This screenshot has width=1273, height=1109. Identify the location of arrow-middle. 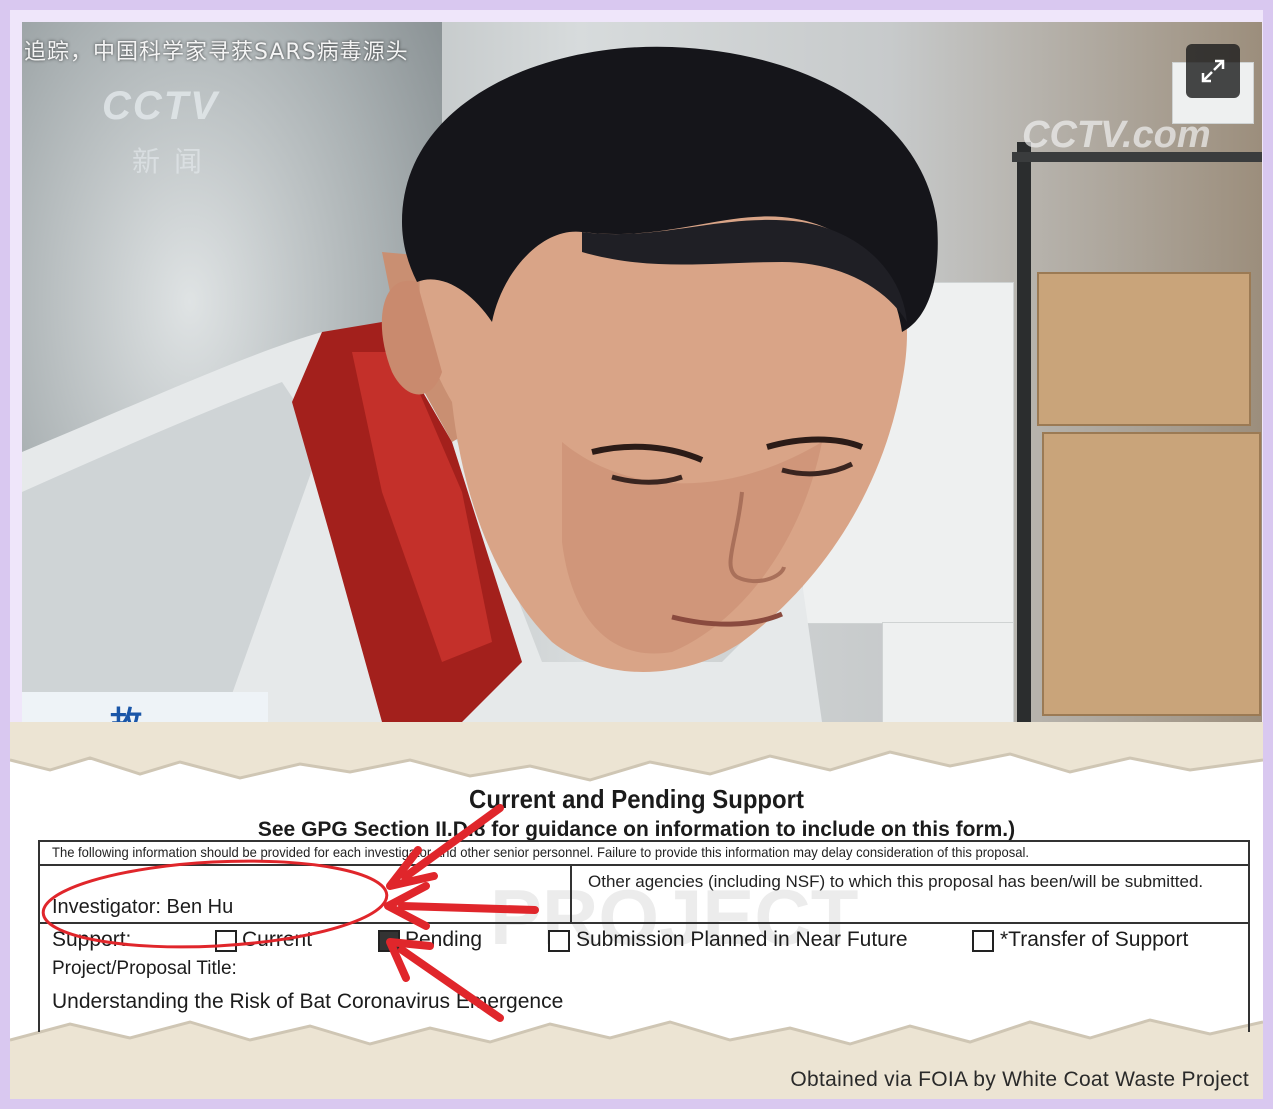
(461, 906).